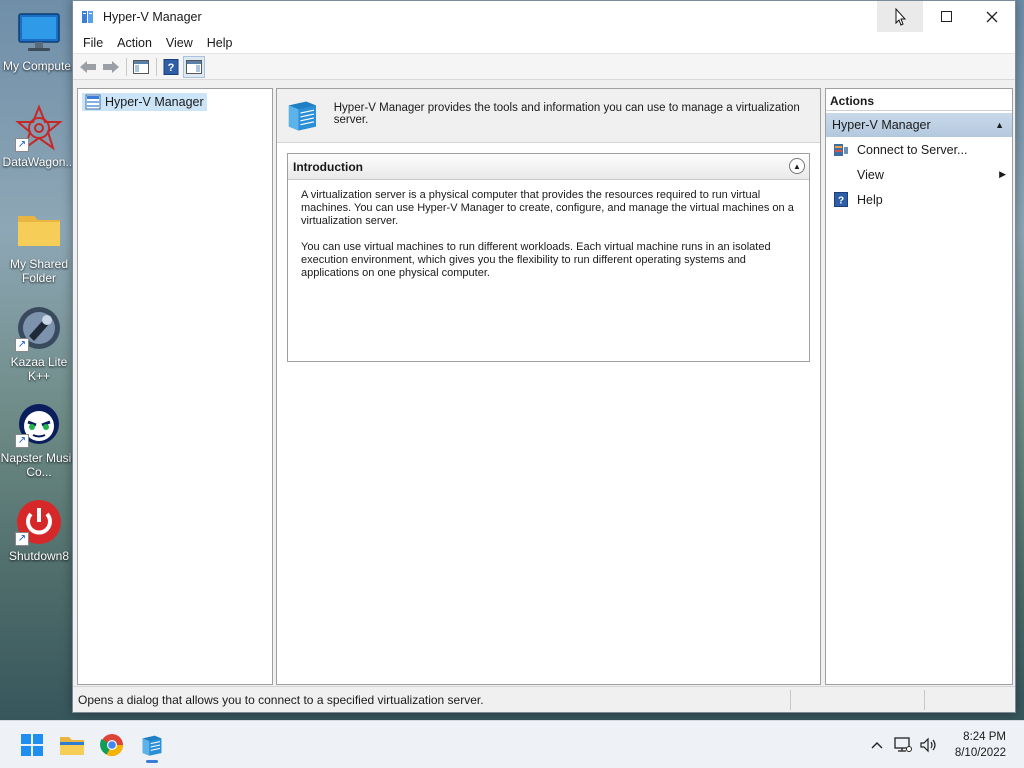  Describe the element at coordinates (39, 424) in the screenshot. I see `napster-icon: ↗` at that location.